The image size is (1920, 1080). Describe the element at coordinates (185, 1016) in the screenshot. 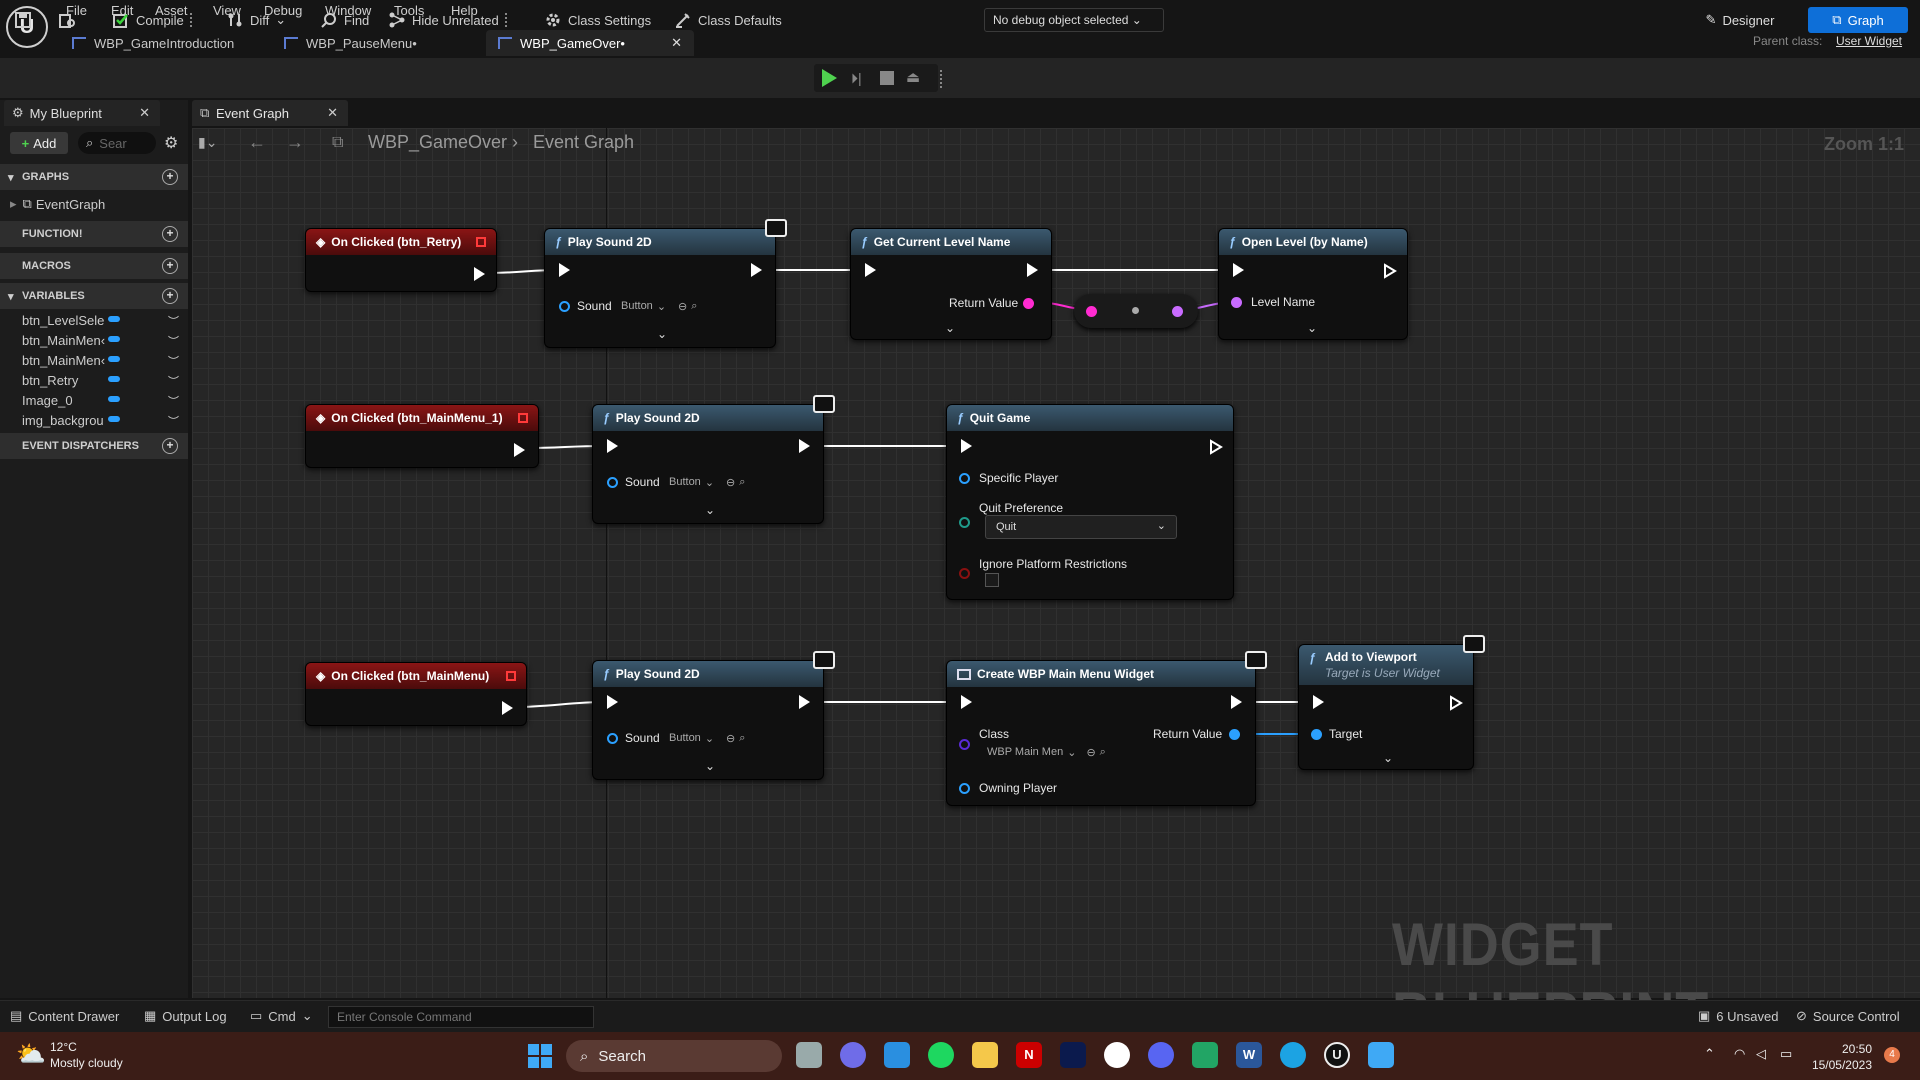

I see `output-log-button: ▦ Output Log` at that location.